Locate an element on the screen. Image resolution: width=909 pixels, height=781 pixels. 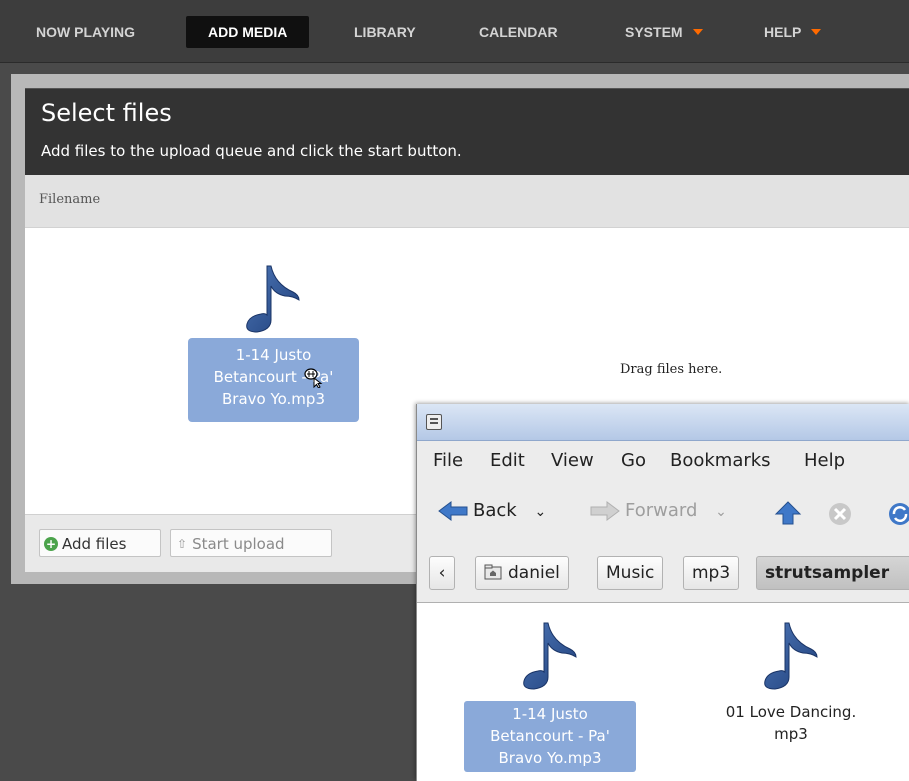
nav-system: SYSTEM is located at coordinates (664, 32).